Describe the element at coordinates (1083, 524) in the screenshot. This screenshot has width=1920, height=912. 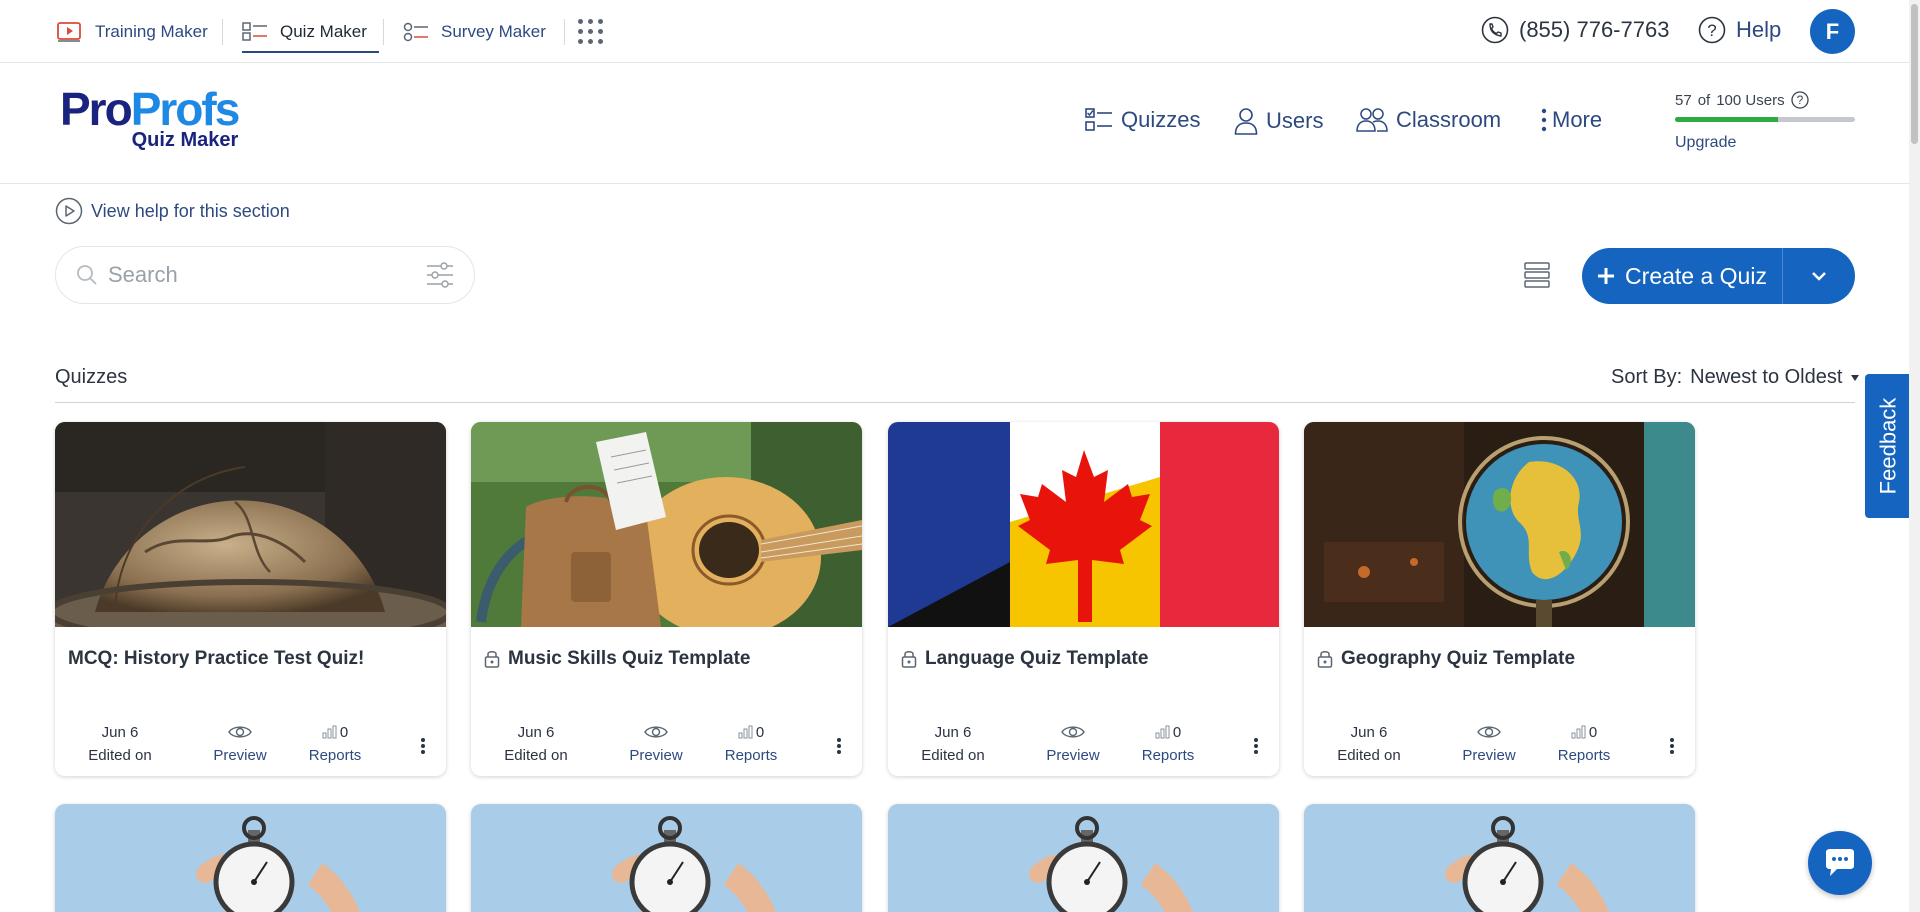
I see `quiz-thumbnail-flags` at that location.